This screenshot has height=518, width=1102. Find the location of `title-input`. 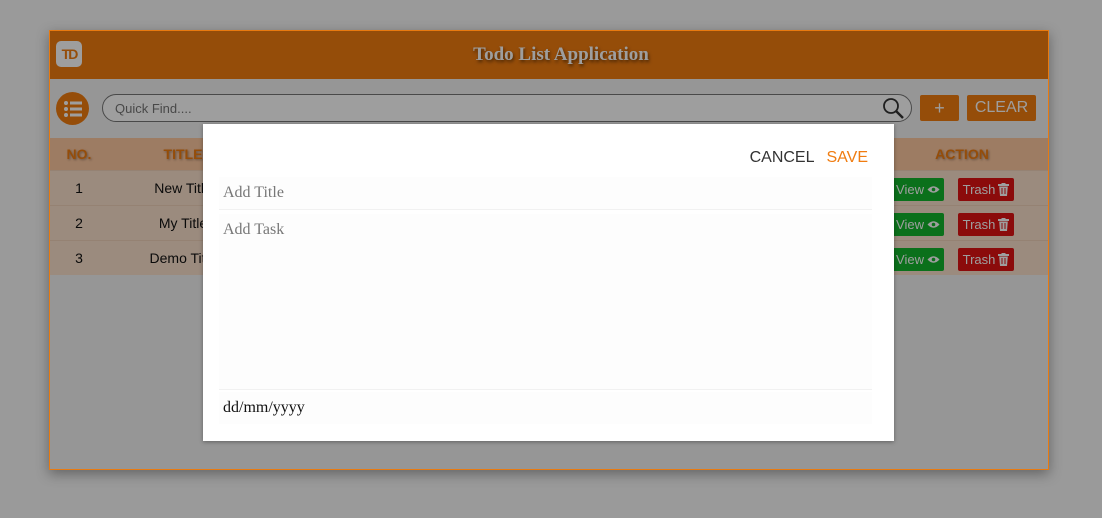

title-input is located at coordinates (545, 193).